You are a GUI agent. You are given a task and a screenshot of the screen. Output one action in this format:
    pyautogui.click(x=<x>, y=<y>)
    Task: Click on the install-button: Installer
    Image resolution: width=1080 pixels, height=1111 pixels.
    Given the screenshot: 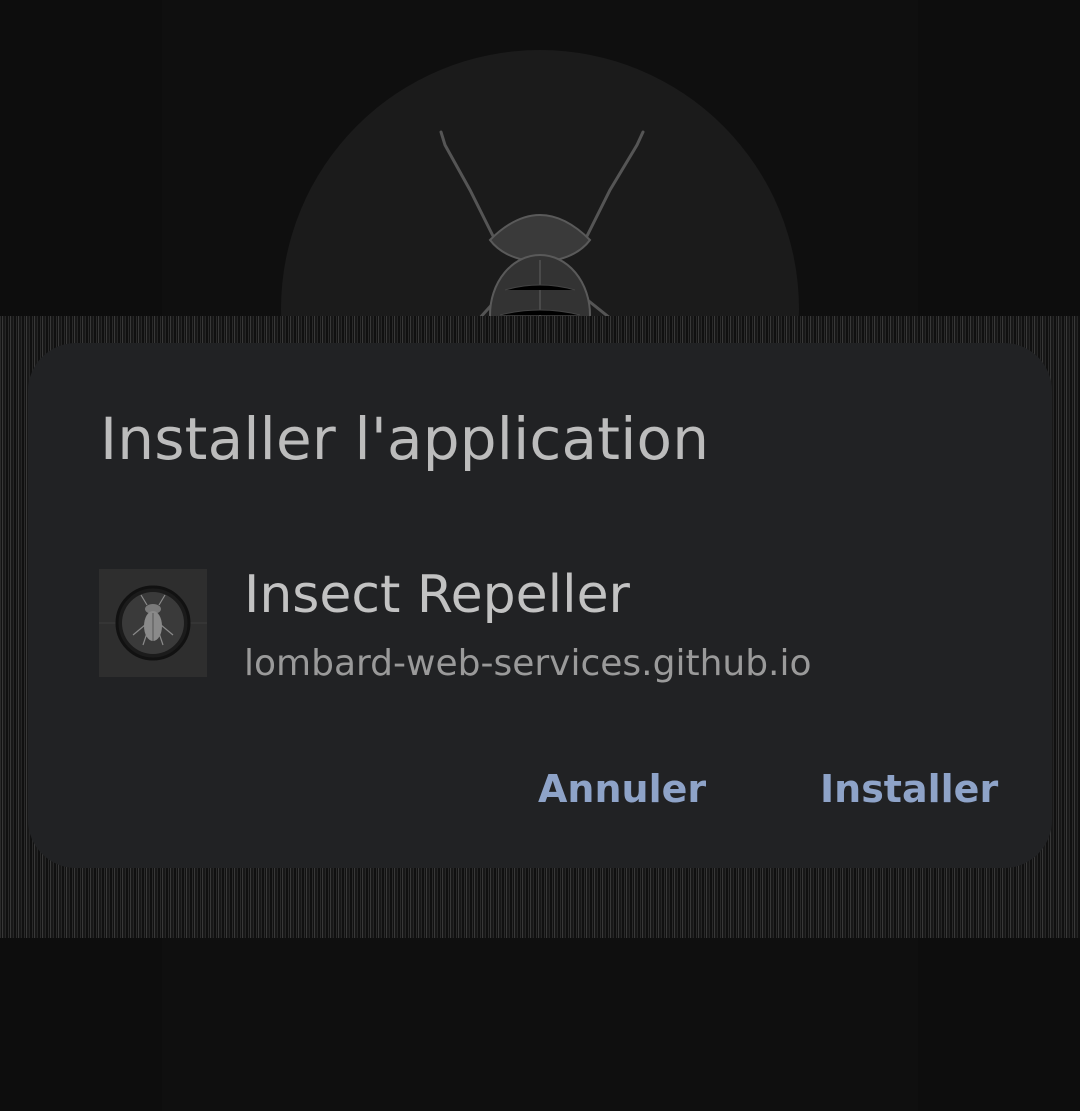 What is the action you would take?
    pyautogui.click(x=909, y=789)
    